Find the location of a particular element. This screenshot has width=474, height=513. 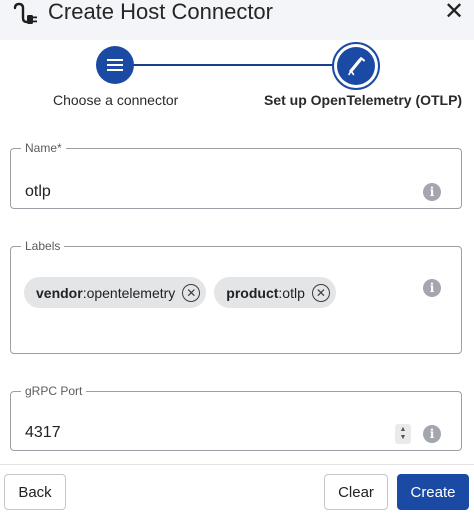

footer-divider is located at coordinates (237, 464).